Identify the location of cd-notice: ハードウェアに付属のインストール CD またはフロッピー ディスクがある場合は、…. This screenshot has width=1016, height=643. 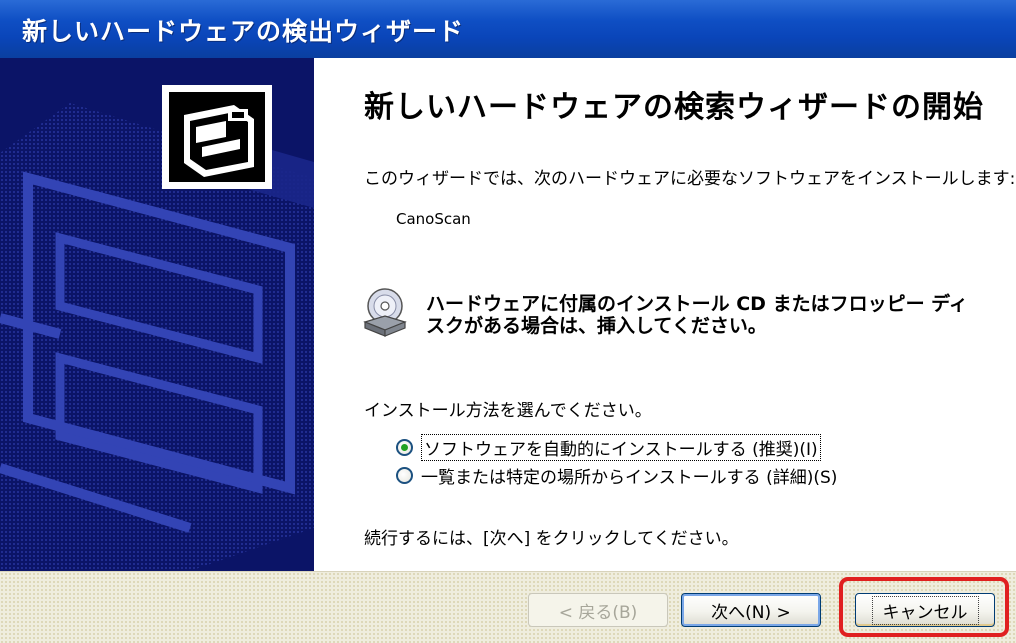
(697, 315).